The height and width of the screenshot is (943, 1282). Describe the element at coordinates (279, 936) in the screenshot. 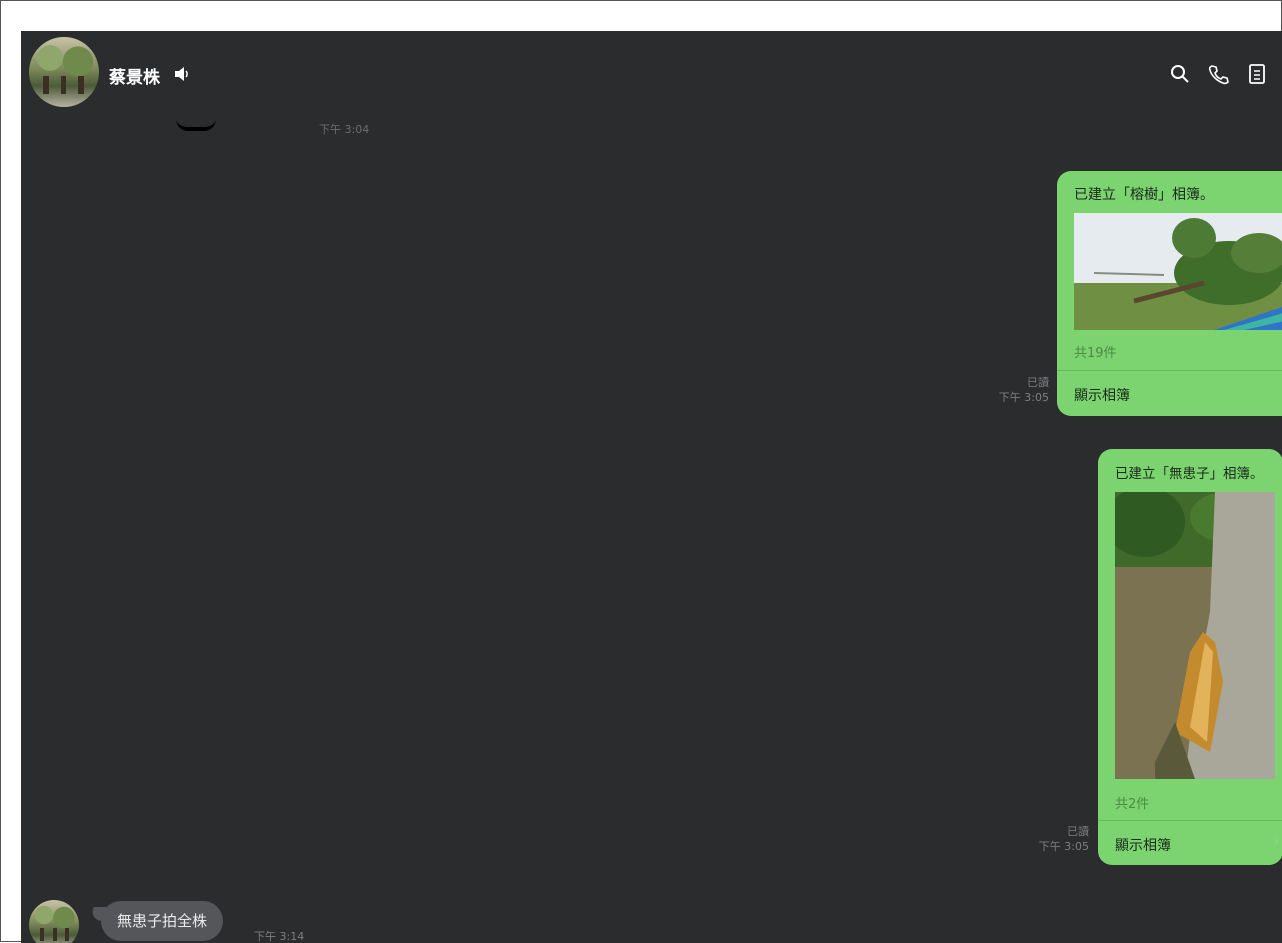

I see `message-time: 下午 3:14` at that location.